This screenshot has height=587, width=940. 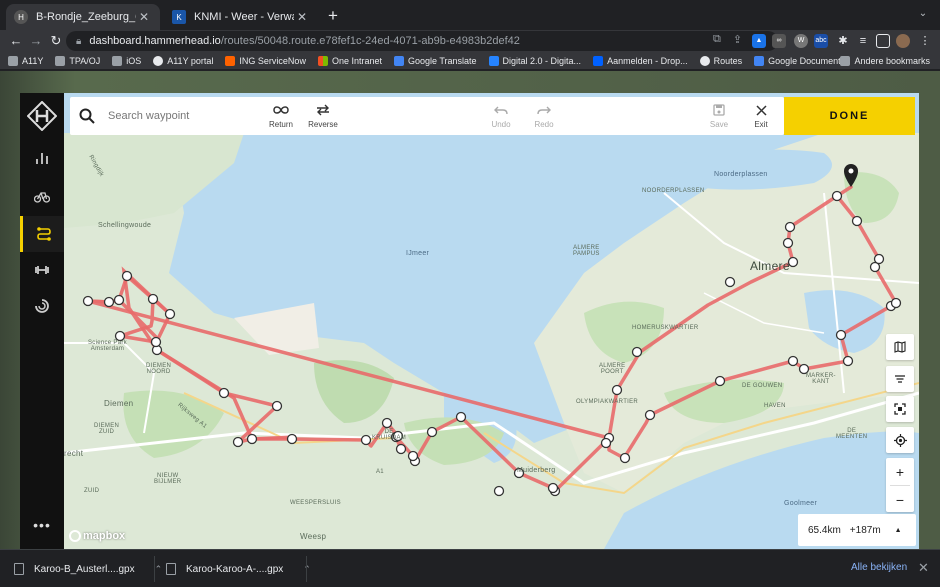 What do you see at coordinates (435, 61) in the screenshot?
I see `bookmark-translate: Google Translate` at bounding box center [435, 61].